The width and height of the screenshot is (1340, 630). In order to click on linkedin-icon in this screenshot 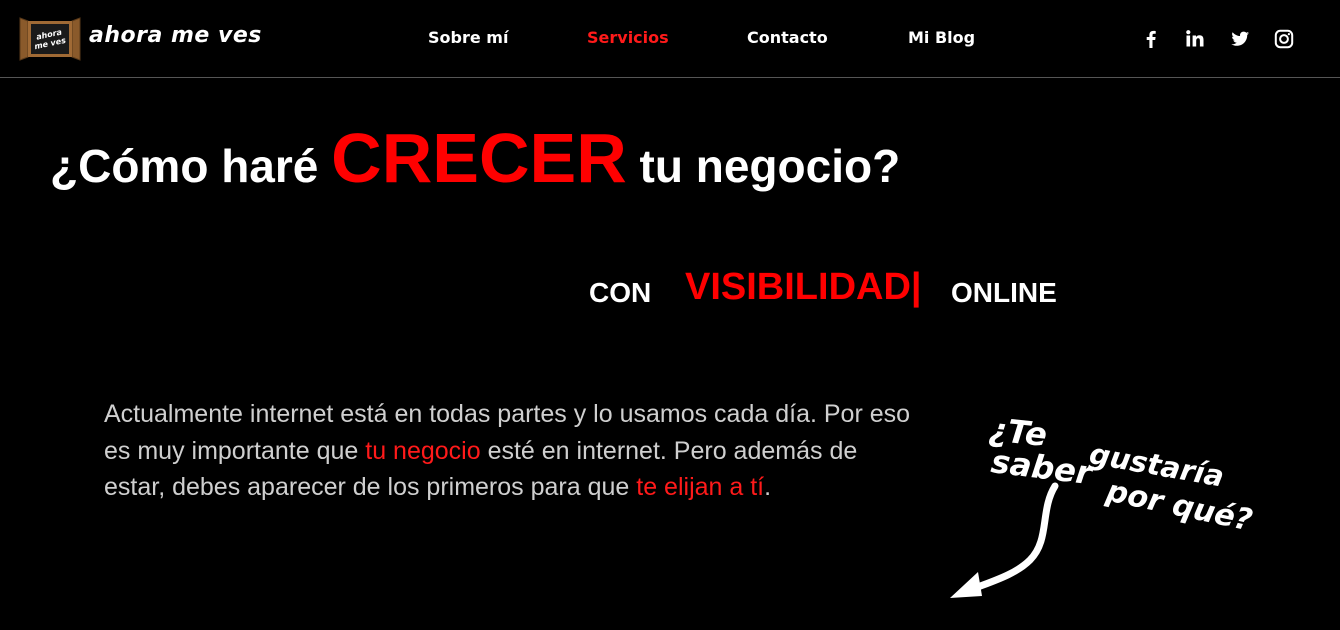, I will do `click(1195, 39)`.